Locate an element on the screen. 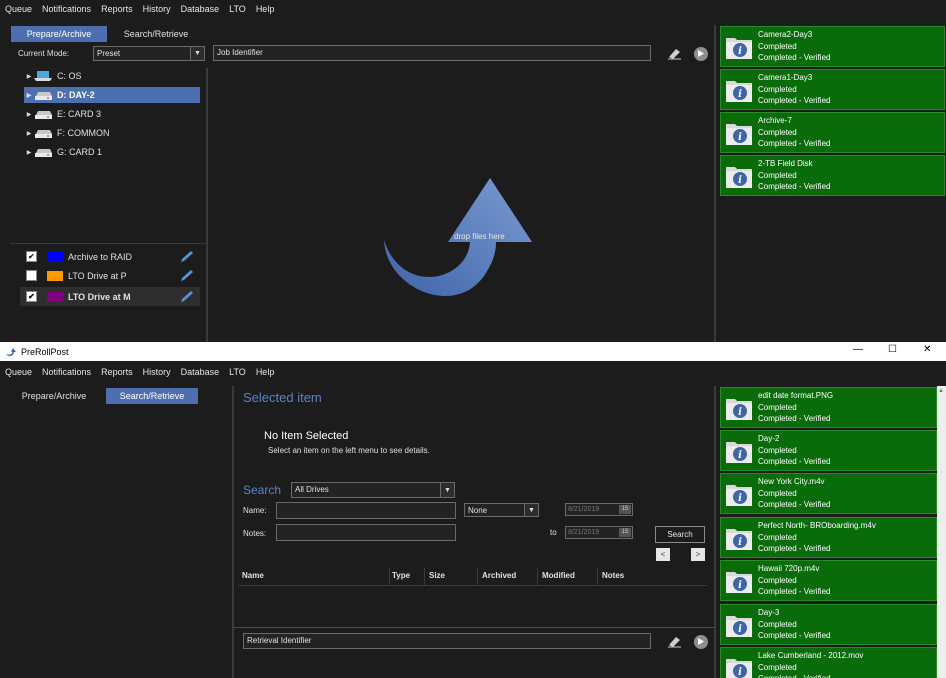 Image resolution: width=946 pixels, height=678 pixels. queue-item: i Archive-7 Completed Completed - Verified is located at coordinates (832, 132).